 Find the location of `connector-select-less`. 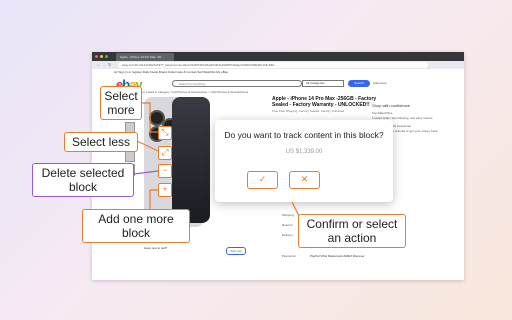

connector-select-less is located at coordinates (147, 146).